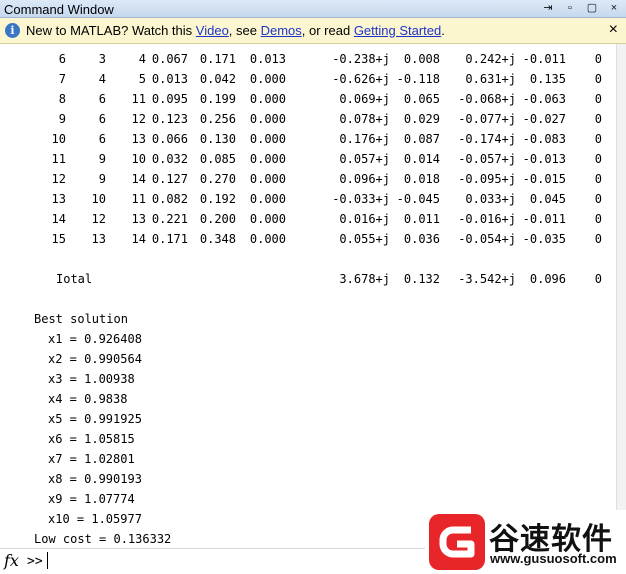  I want to click on info-sep1: , see, so click(244, 30).